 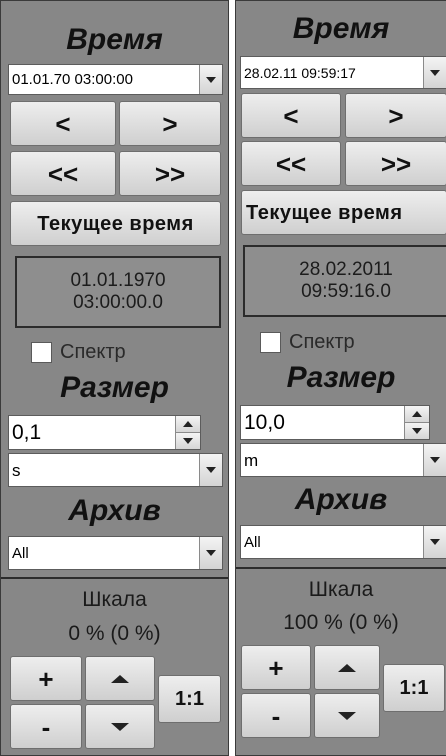 I want to click on time-display: 28.02.2011 09:59:16.0, so click(x=344, y=281).